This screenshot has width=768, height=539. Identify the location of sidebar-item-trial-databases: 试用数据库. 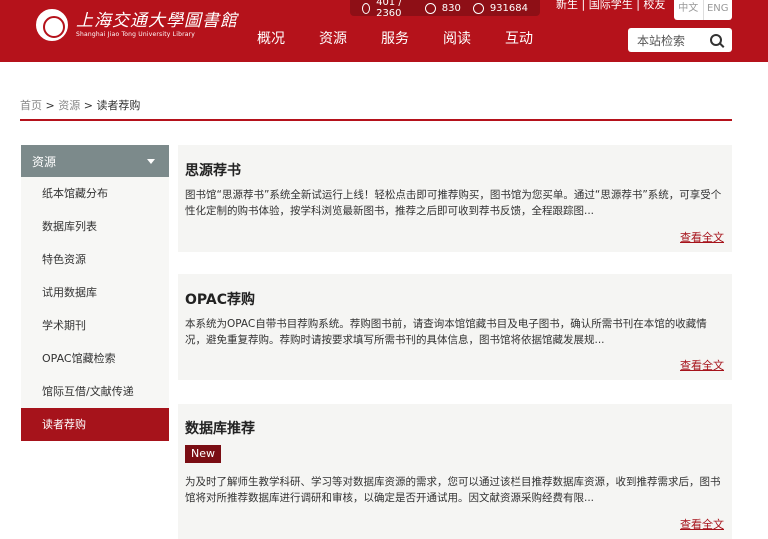
(95, 292).